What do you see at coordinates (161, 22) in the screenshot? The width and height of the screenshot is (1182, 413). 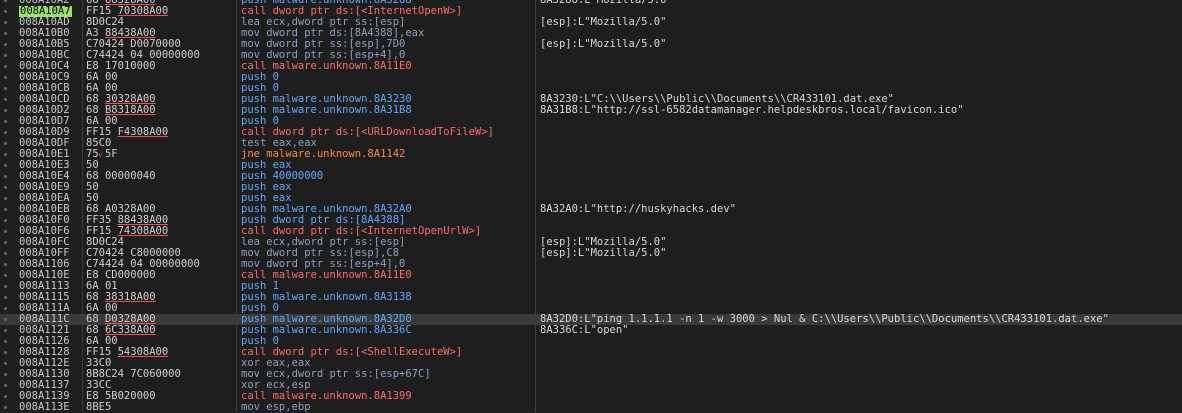 I see `bytes-cell: 8D0C24` at bounding box center [161, 22].